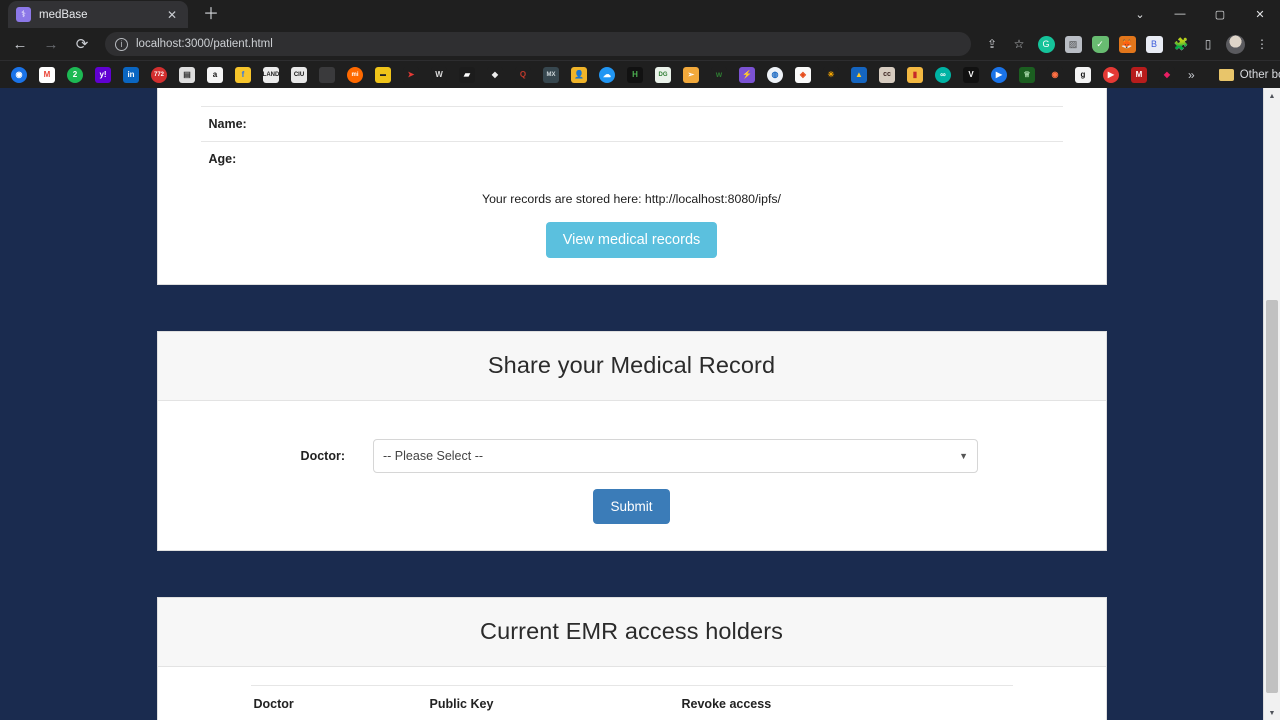 This screenshot has height=720, width=1280. Describe the element at coordinates (631, 141) in the screenshot. I see `patient-info-table: Name: Age:` at that location.